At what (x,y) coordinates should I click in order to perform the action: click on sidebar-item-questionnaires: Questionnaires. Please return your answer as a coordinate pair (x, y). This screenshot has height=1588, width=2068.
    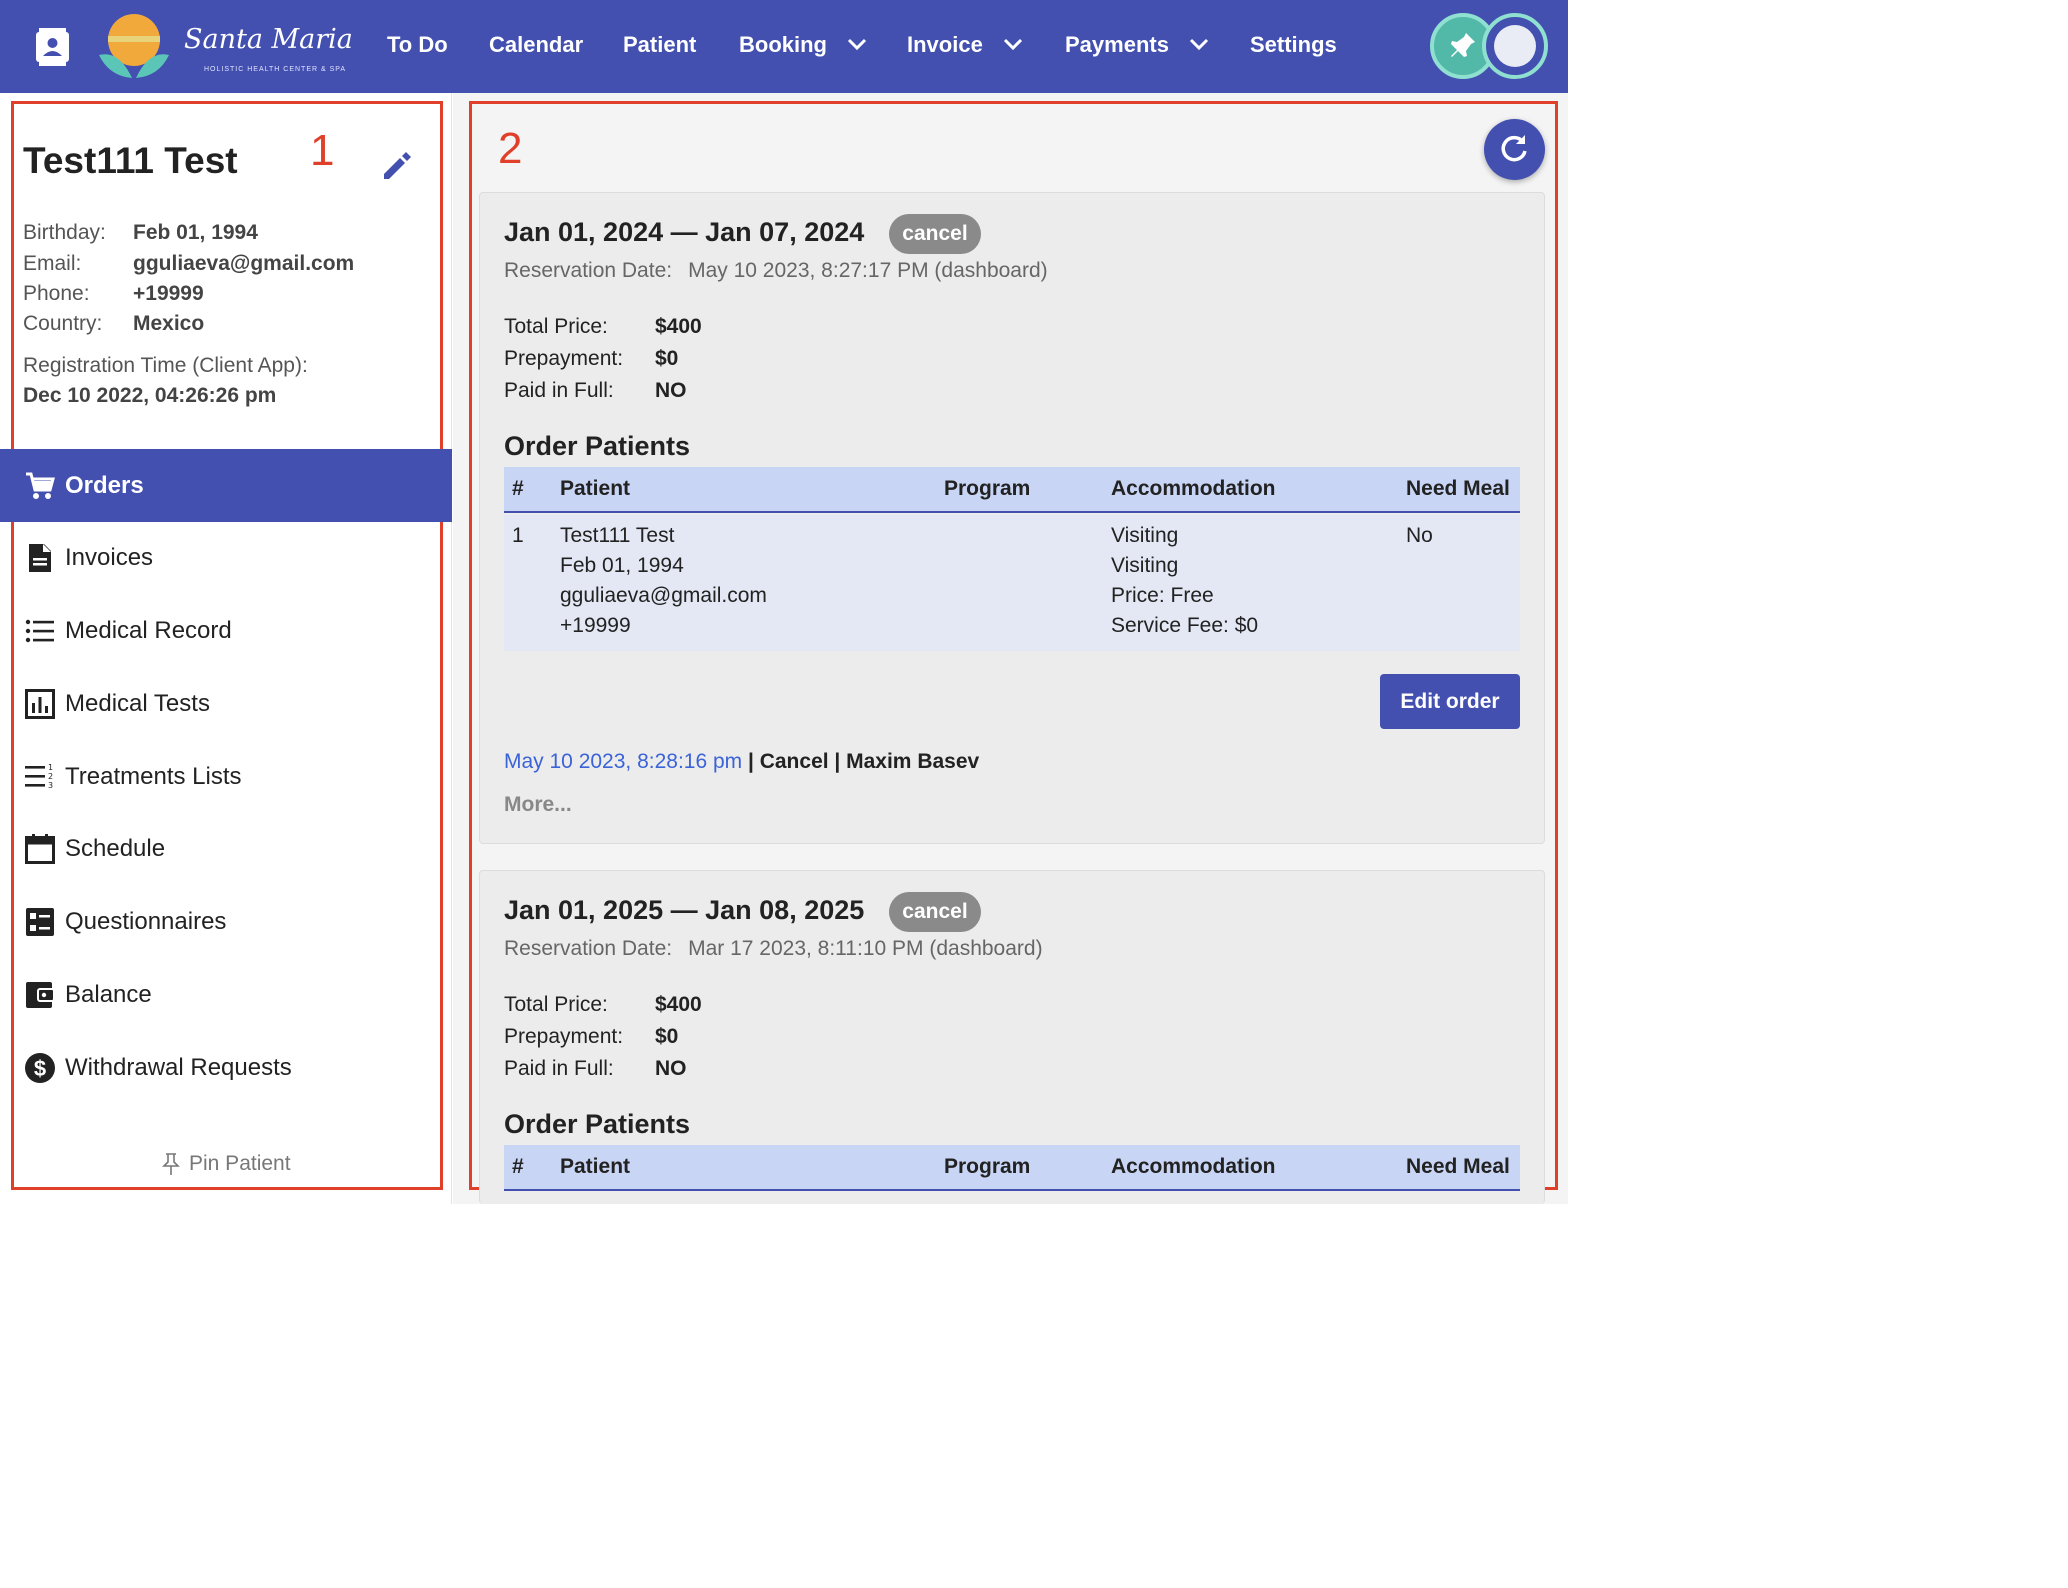
    Looking at the image, I should click on (226, 921).